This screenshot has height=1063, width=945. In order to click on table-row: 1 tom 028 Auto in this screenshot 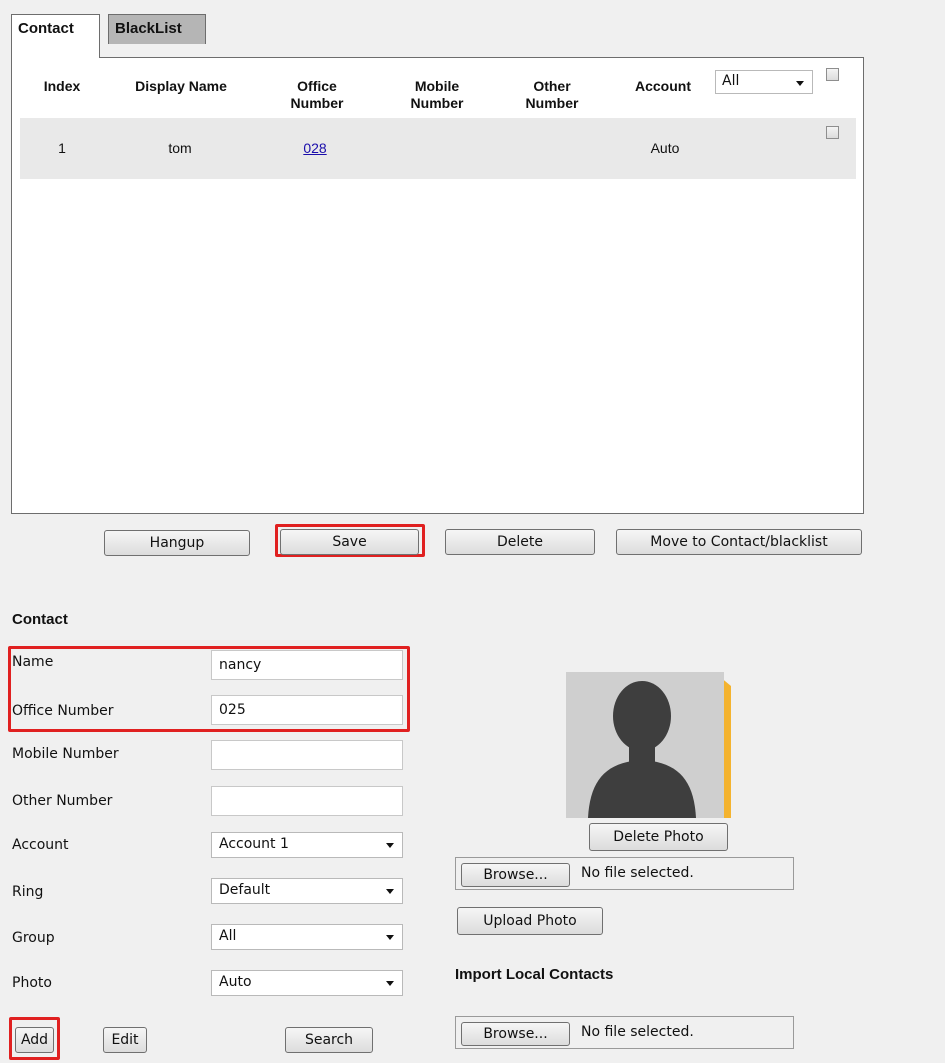, I will do `click(438, 148)`.